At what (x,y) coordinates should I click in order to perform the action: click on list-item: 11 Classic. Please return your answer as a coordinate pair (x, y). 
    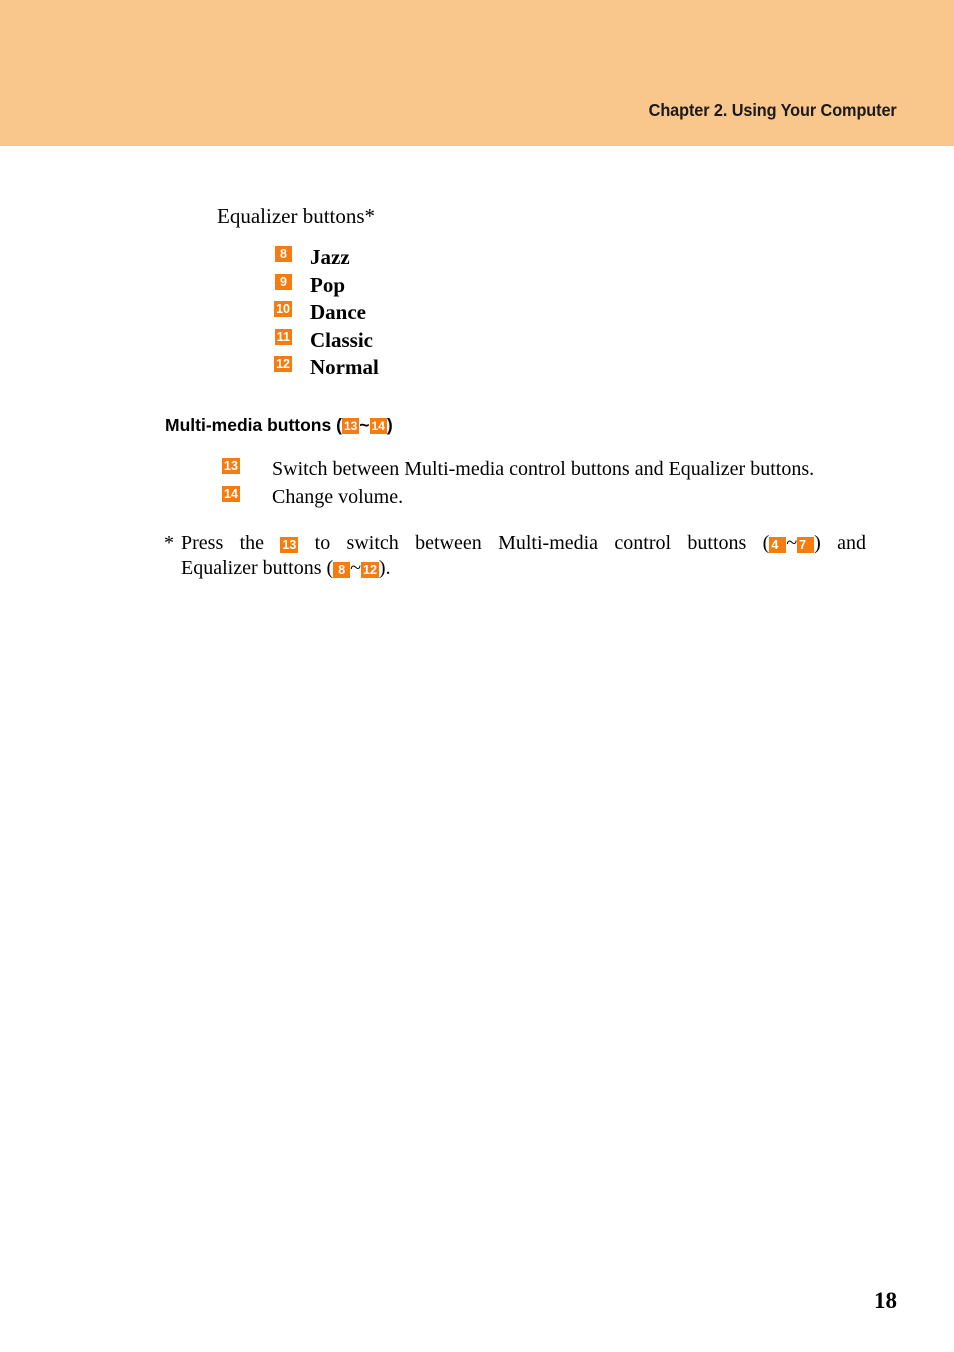
    Looking at the image, I should click on (477, 342).